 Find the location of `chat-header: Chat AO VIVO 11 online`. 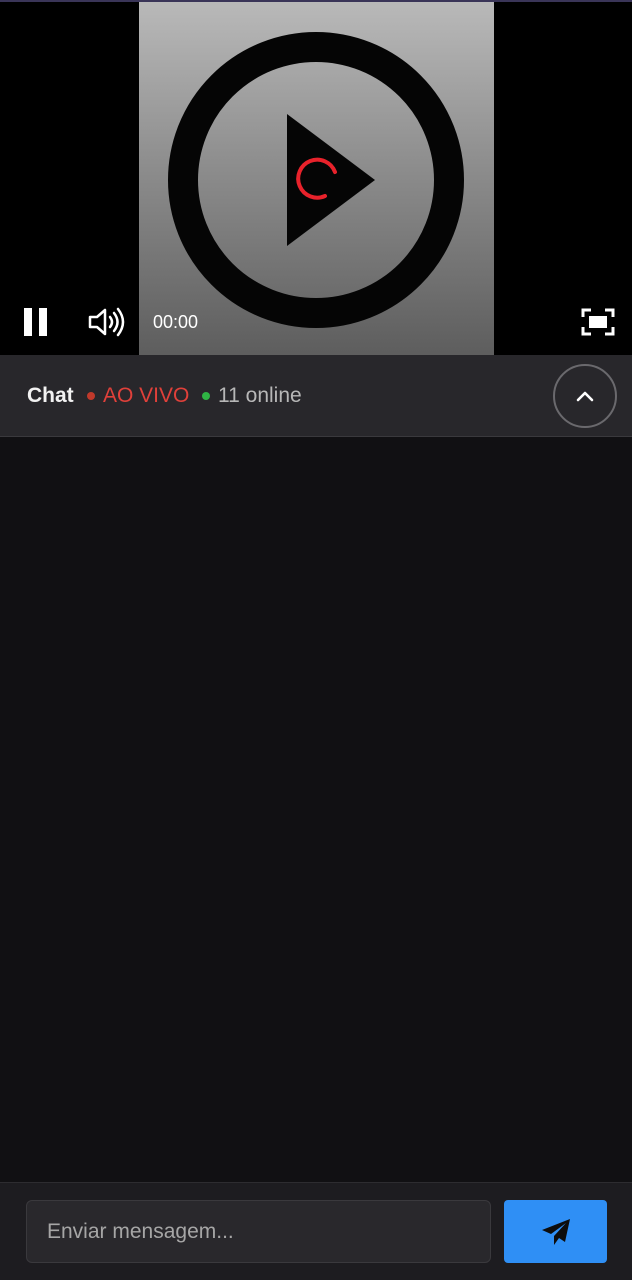

chat-header: Chat AO VIVO 11 online is located at coordinates (316, 396).